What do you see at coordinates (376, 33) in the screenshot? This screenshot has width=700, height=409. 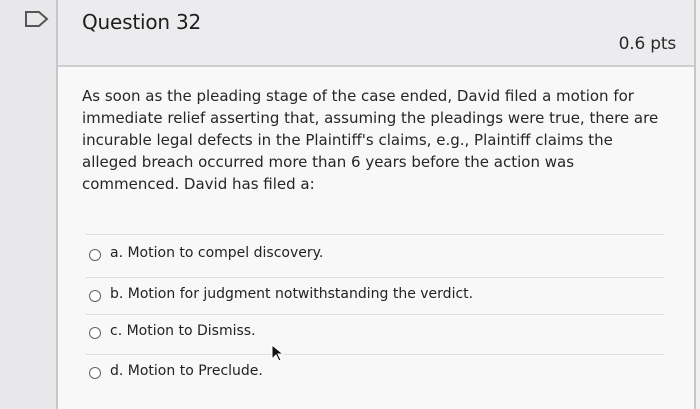 I see `question-header: Question 32 0.6 pts` at bounding box center [376, 33].